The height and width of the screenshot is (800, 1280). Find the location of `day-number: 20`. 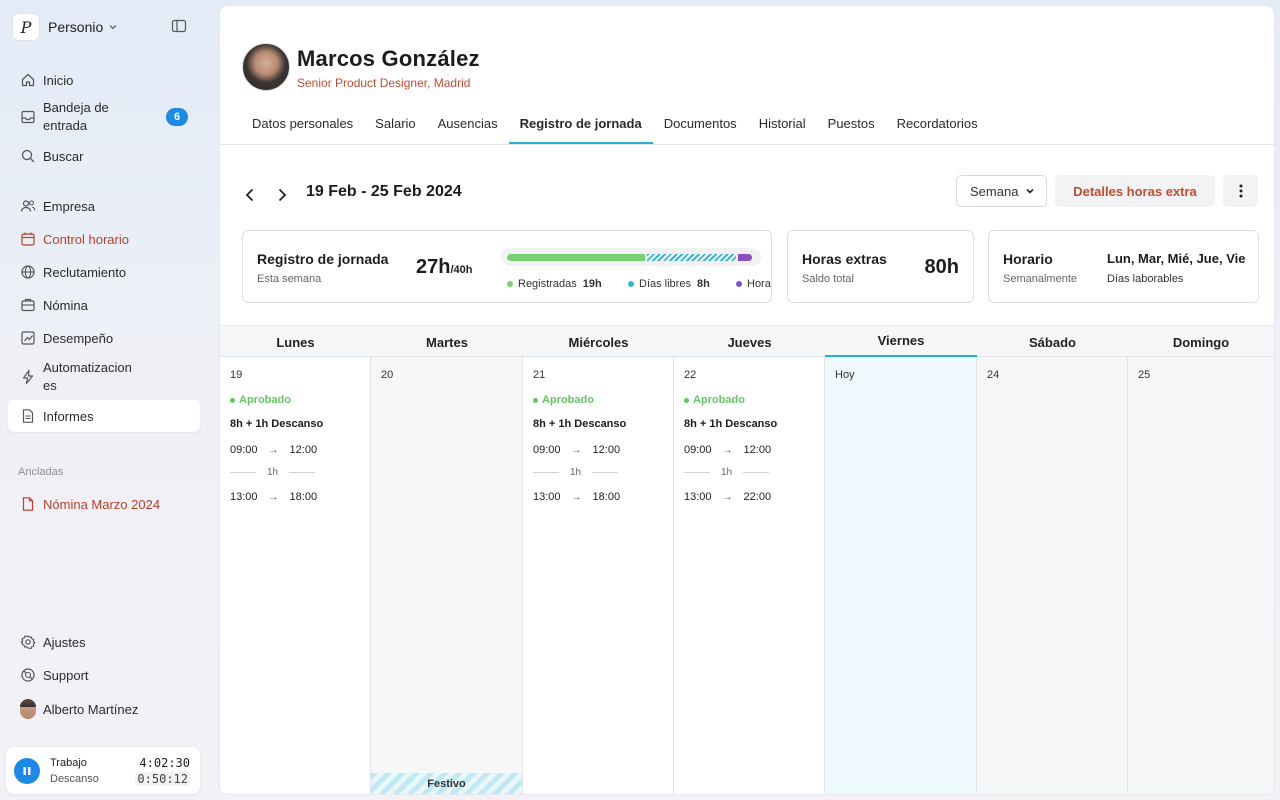

day-number: 20 is located at coordinates (387, 375).